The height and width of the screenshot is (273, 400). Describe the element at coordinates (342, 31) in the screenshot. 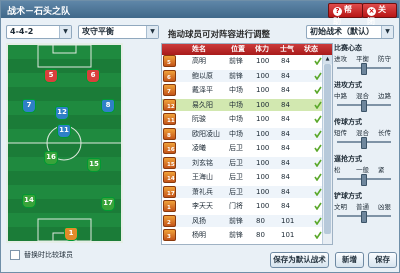

I see `preset-value: 初始战术（默认）` at that location.